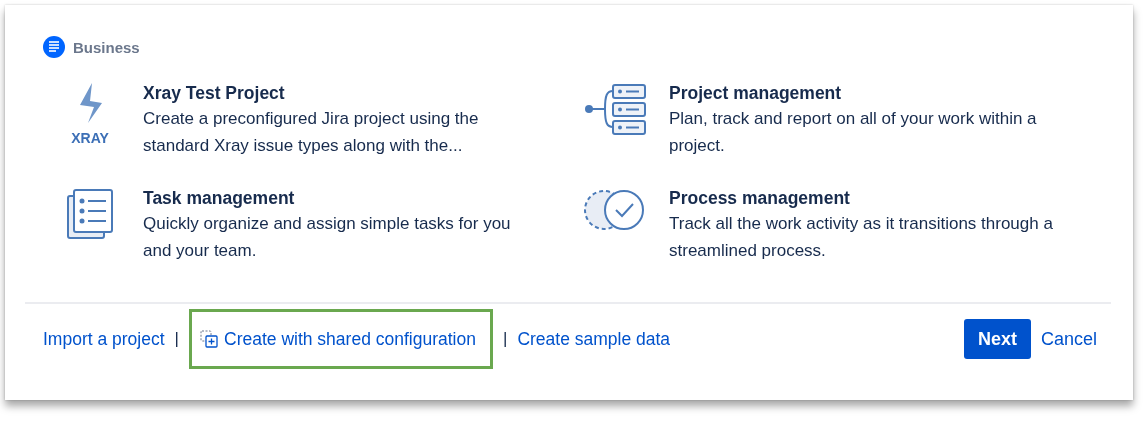 The width and height of the screenshot is (1148, 425). What do you see at coordinates (104, 339) in the screenshot?
I see `footer-link: Import a project` at bounding box center [104, 339].